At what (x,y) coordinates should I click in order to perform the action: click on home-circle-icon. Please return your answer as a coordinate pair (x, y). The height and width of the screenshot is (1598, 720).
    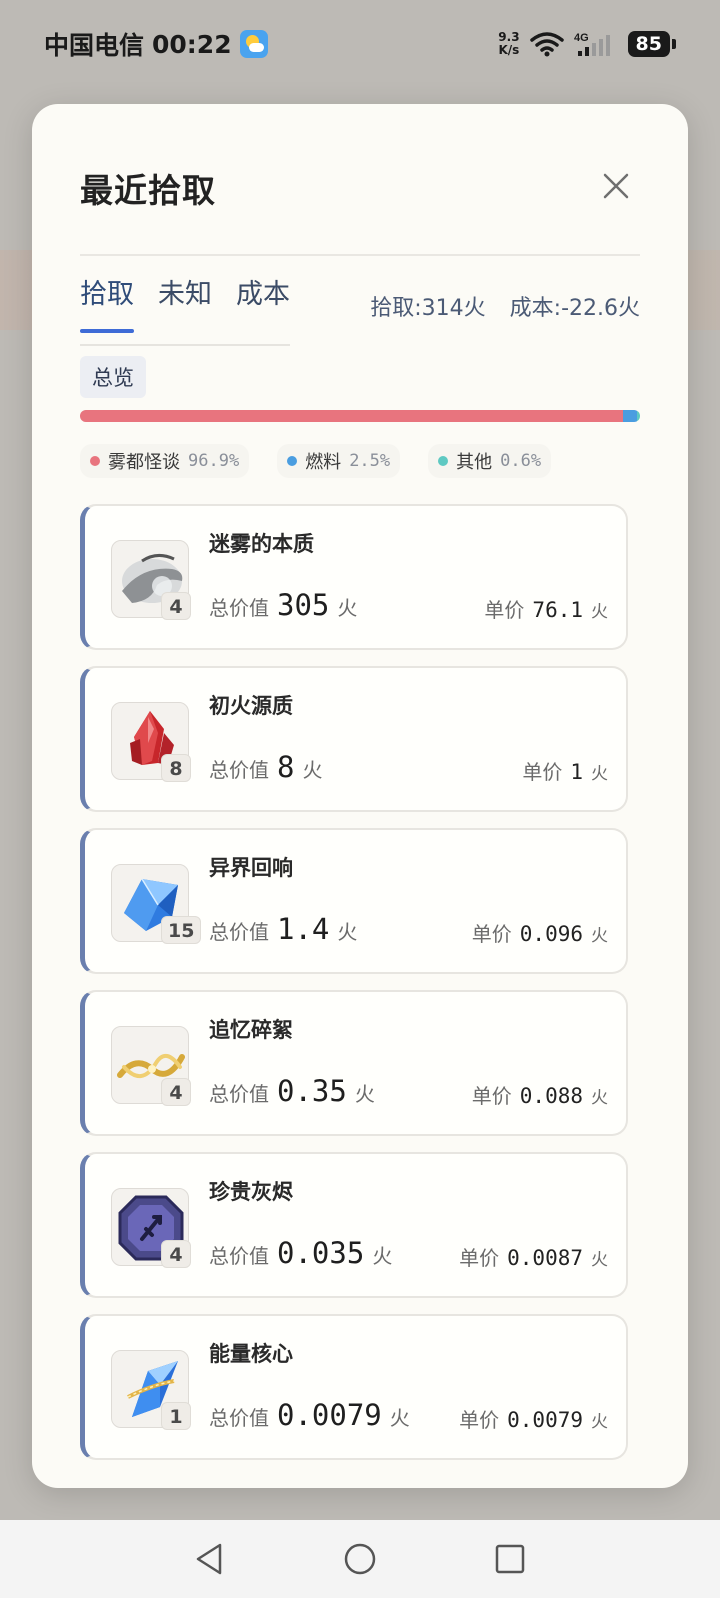
    Looking at the image, I should click on (360, 1559).